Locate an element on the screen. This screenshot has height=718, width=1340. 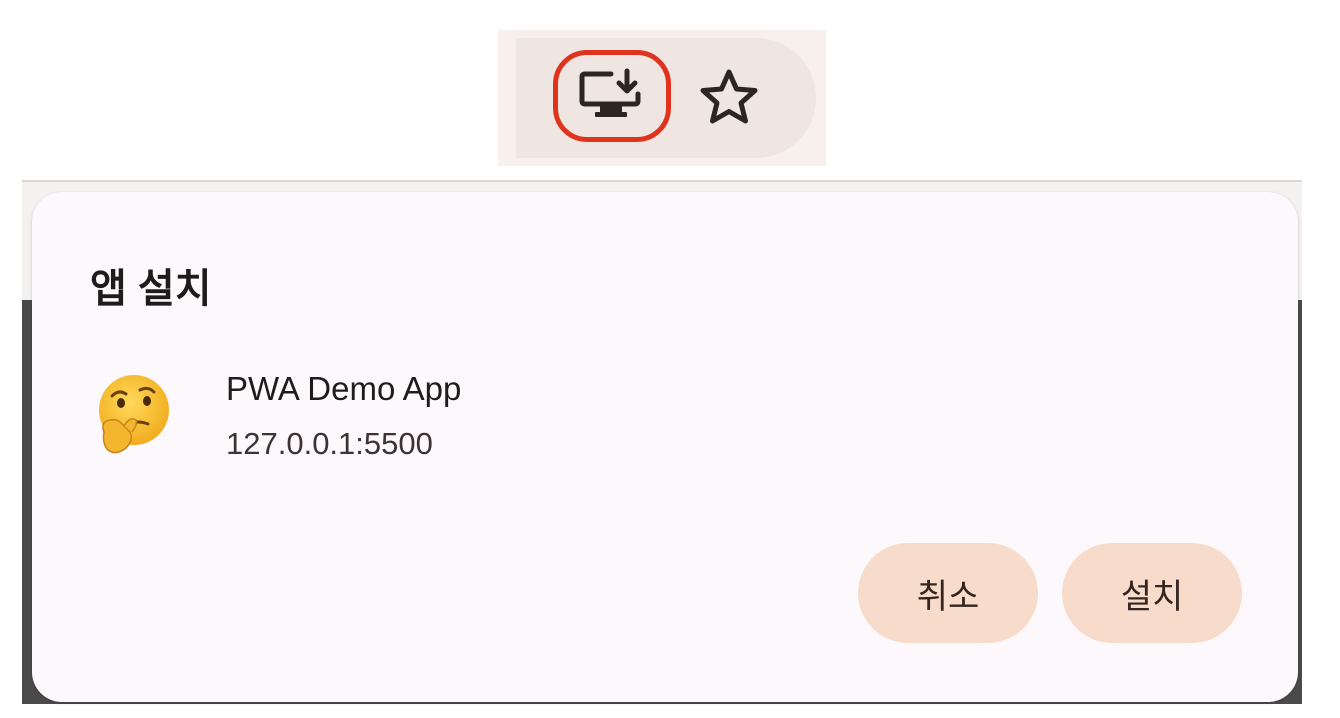
star-outline-icon is located at coordinates (729, 96).